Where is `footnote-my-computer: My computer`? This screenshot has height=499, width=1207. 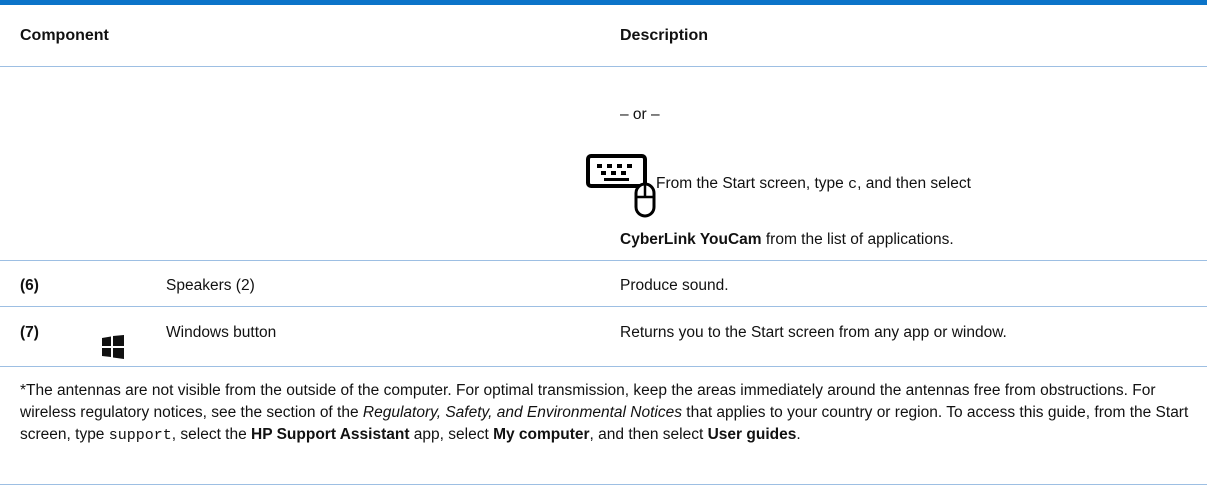 footnote-my-computer: My computer is located at coordinates (541, 434).